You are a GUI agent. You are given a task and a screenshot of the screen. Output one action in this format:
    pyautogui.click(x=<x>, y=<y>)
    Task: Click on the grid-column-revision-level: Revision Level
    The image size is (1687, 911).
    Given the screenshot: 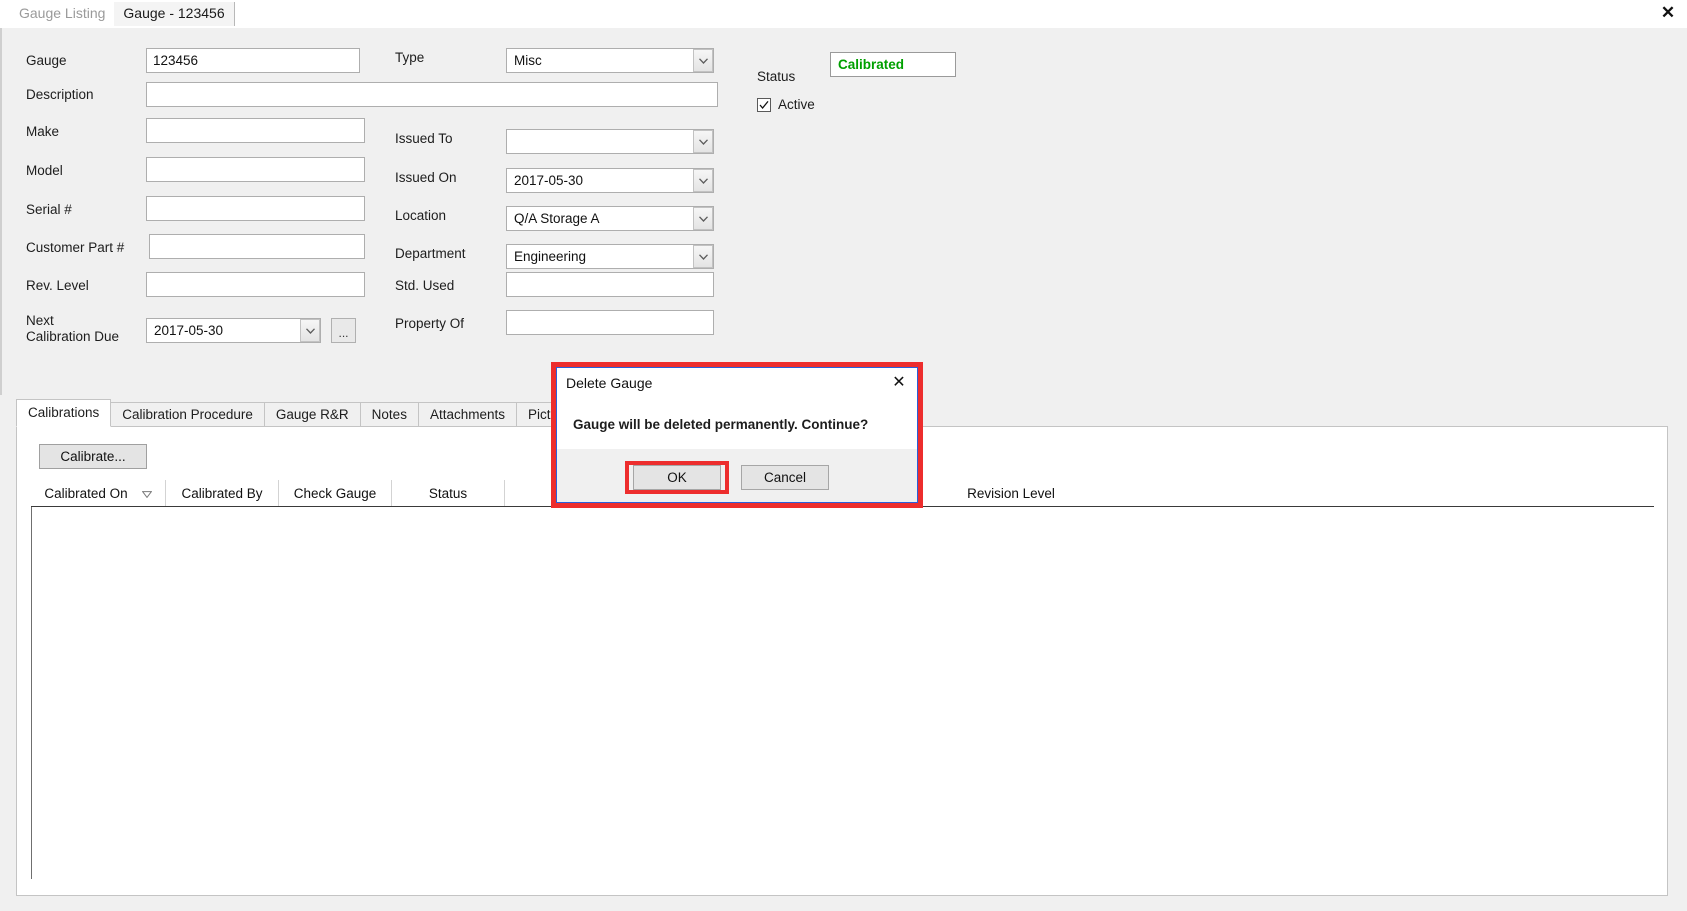 What is the action you would take?
    pyautogui.click(x=1011, y=493)
    